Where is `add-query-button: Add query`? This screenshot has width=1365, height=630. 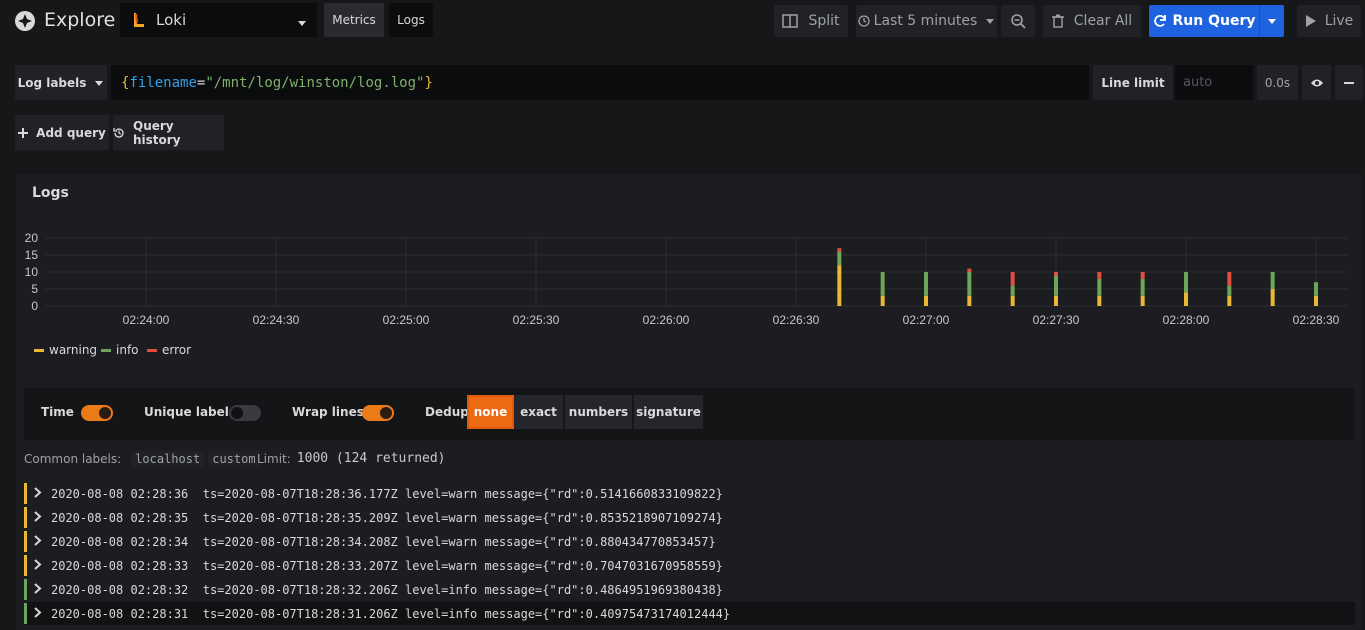 add-query-button: Add query is located at coordinates (62, 132).